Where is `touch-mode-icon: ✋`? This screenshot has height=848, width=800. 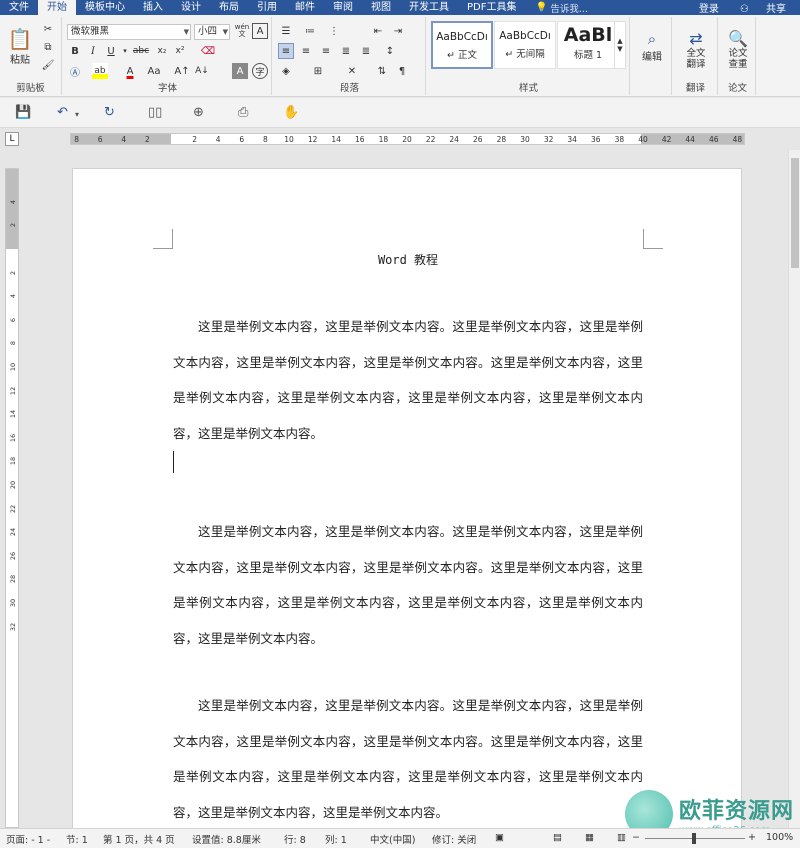
touch-mode-icon: ✋ is located at coordinates (291, 112).